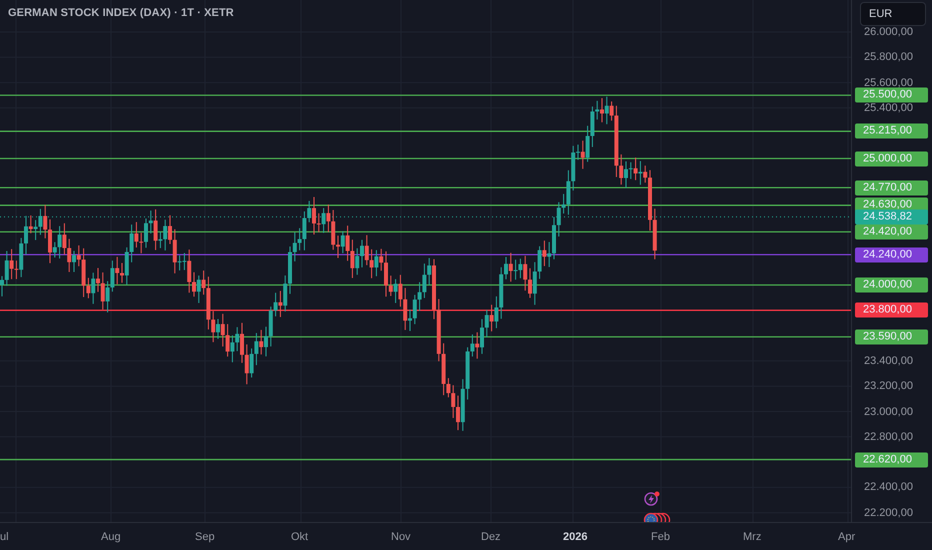  I want to click on price-level-label: 25.000,00, so click(891, 158).